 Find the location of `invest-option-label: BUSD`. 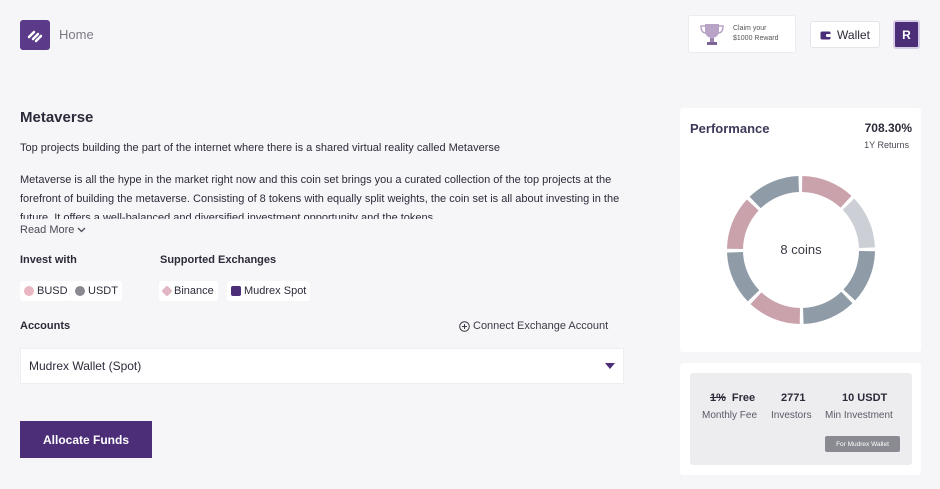

invest-option-label: BUSD is located at coordinates (52, 291).